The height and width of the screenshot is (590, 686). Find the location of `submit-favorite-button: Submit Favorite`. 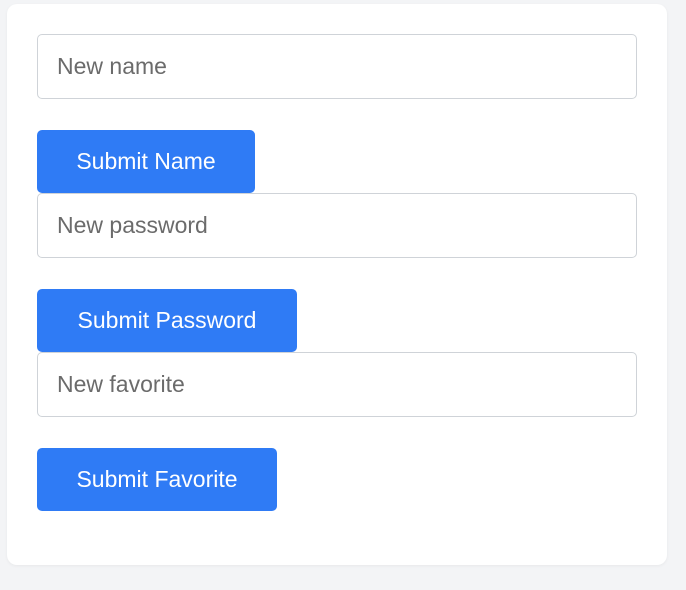

submit-favorite-button: Submit Favorite is located at coordinates (157, 479).